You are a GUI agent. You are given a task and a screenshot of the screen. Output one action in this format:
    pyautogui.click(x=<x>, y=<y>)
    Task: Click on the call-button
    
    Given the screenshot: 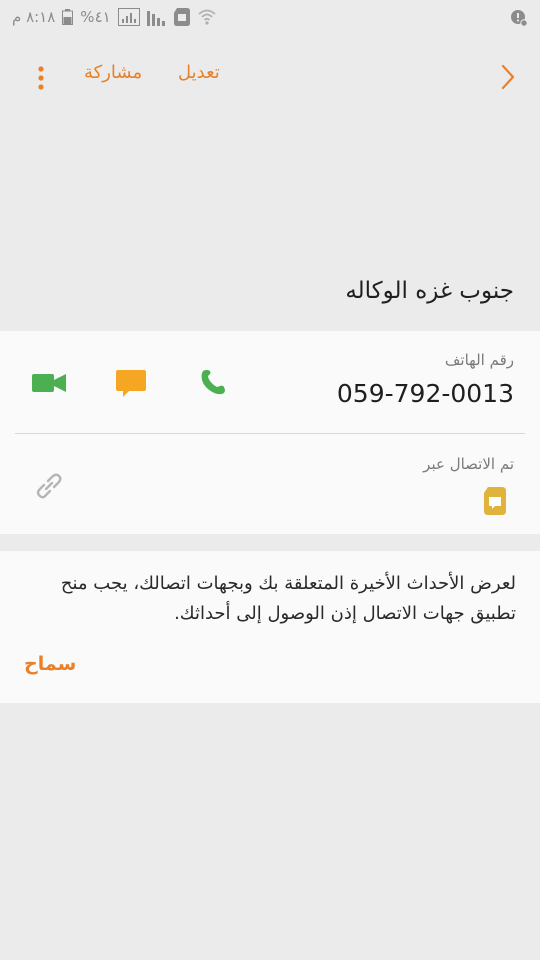 What is the action you would take?
    pyautogui.click(x=213, y=384)
    